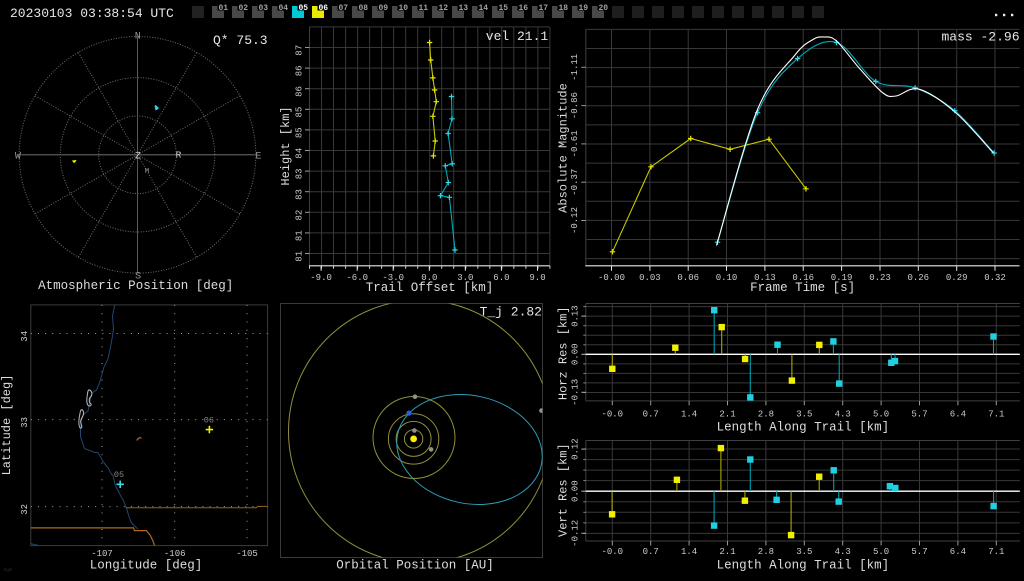 The image size is (1024, 581). Describe the element at coordinates (575, 220) in the screenshot. I see `svg-text: -0.12` at that location.